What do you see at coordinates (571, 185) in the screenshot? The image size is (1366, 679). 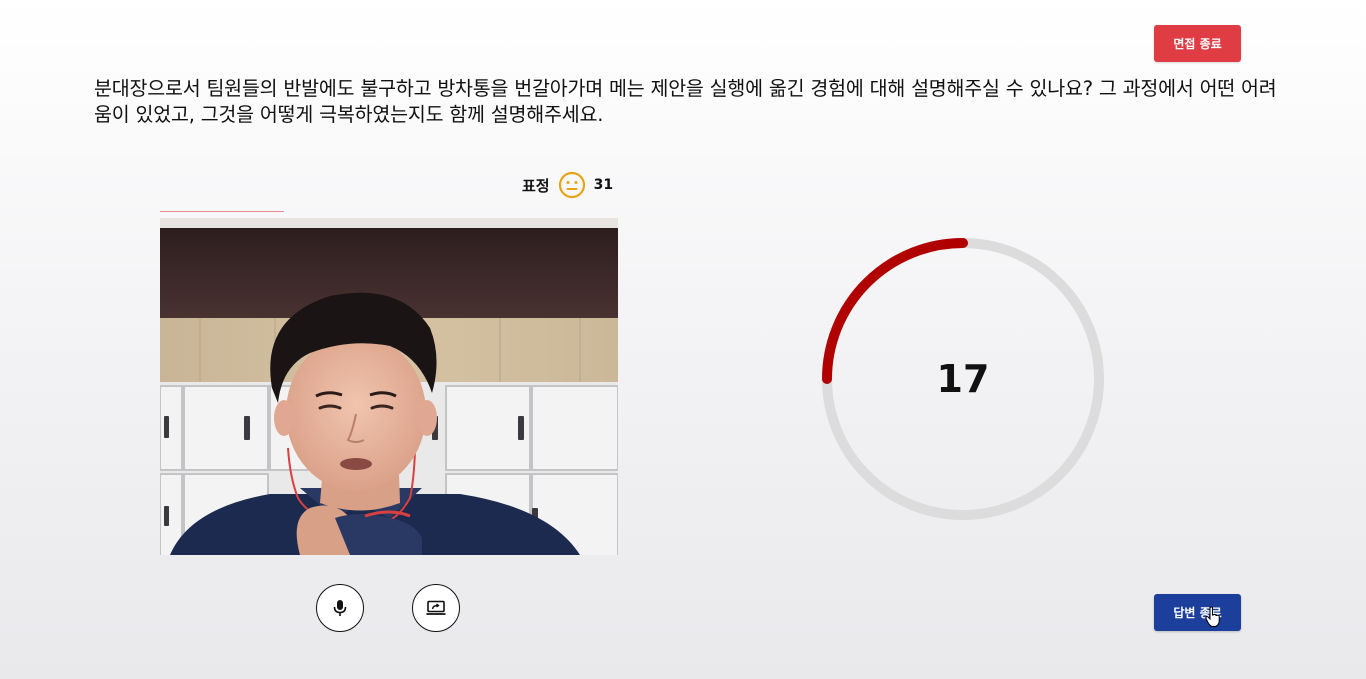 I see `neutral-face-icon` at bounding box center [571, 185].